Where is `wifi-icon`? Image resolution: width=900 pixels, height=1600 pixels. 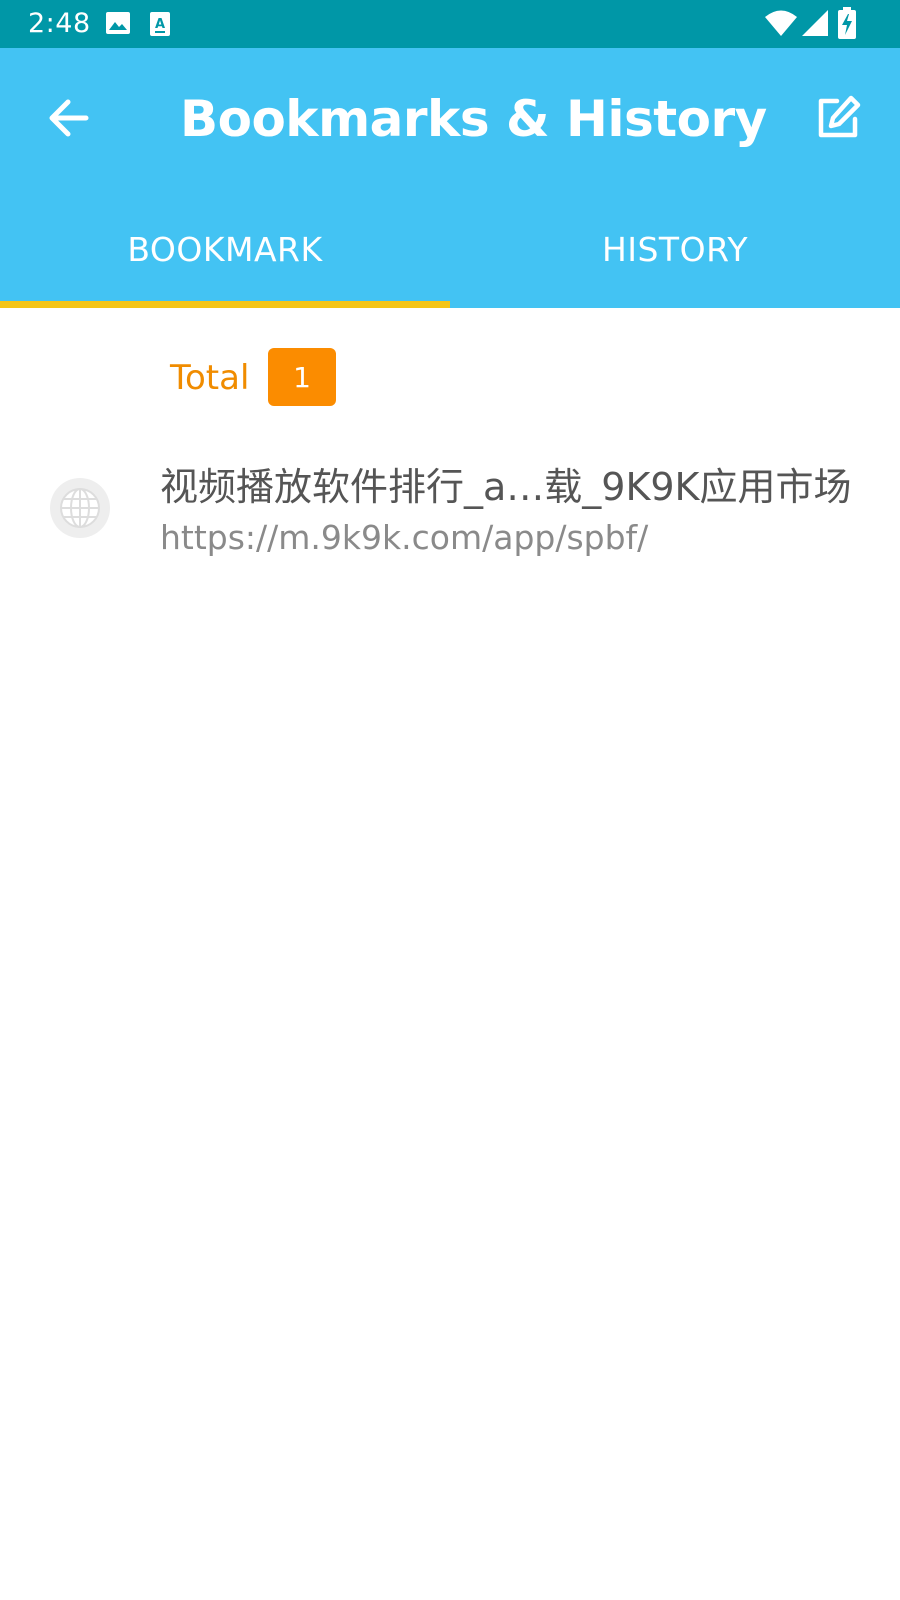 wifi-icon is located at coordinates (781, 25).